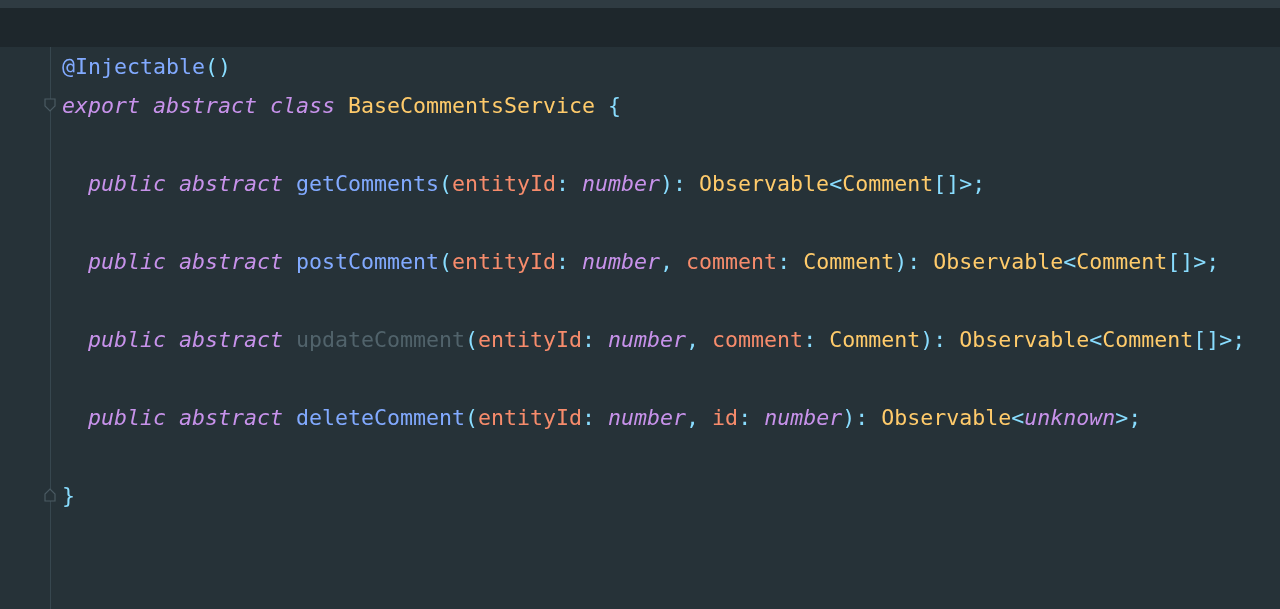 The image size is (1280, 609). What do you see at coordinates (341, 105) in the screenshot?
I see `code-line: export abstract class BaseCommentsService {` at bounding box center [341, 105].